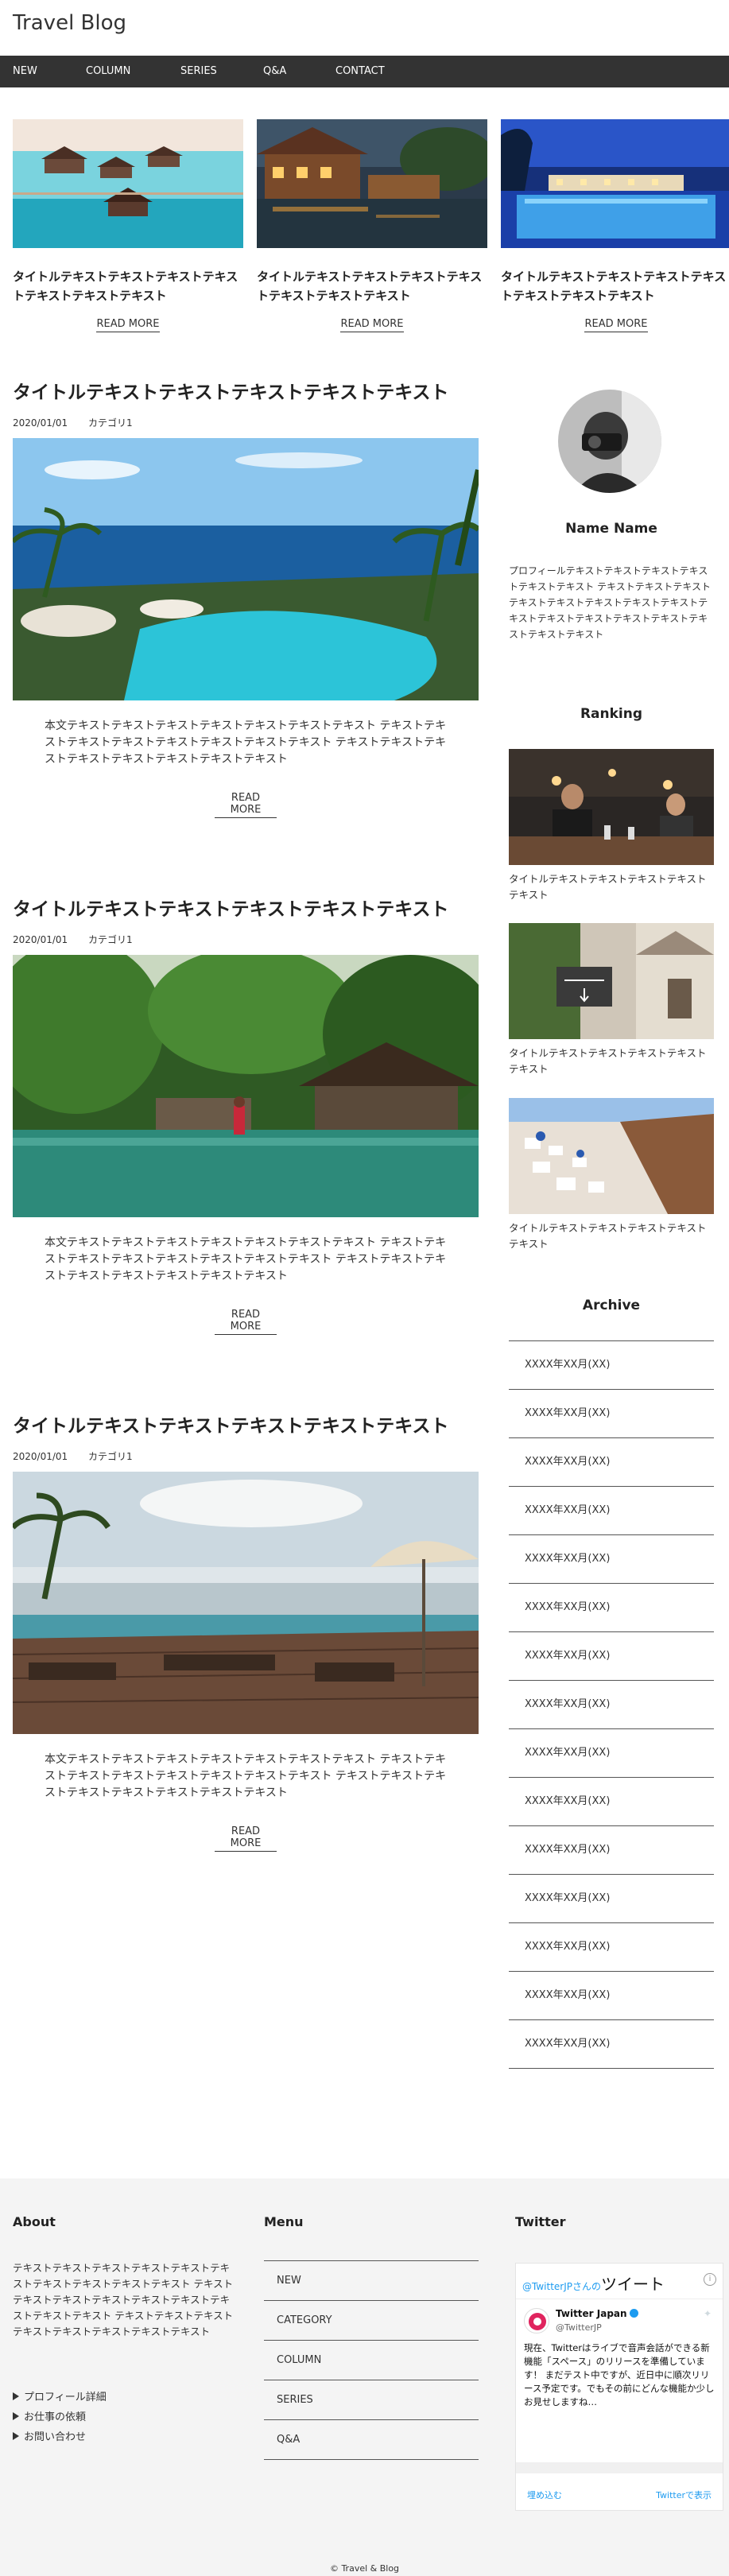 This screenshot has height=2576, width=729. I want to click on copyright: © Travel & Blog, so click(365, 2569).